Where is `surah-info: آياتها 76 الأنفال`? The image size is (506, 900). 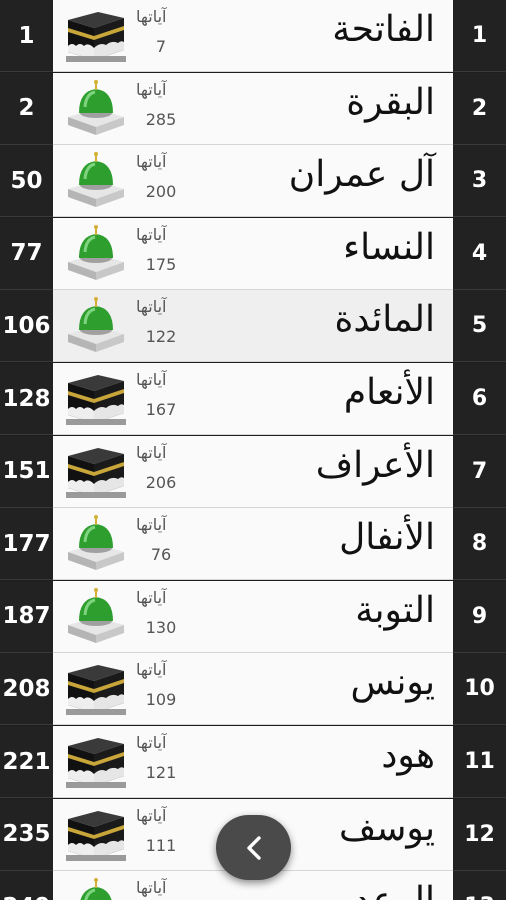
surah-info: آياتها 76 الأنفال is located at coordinates (253, 544).